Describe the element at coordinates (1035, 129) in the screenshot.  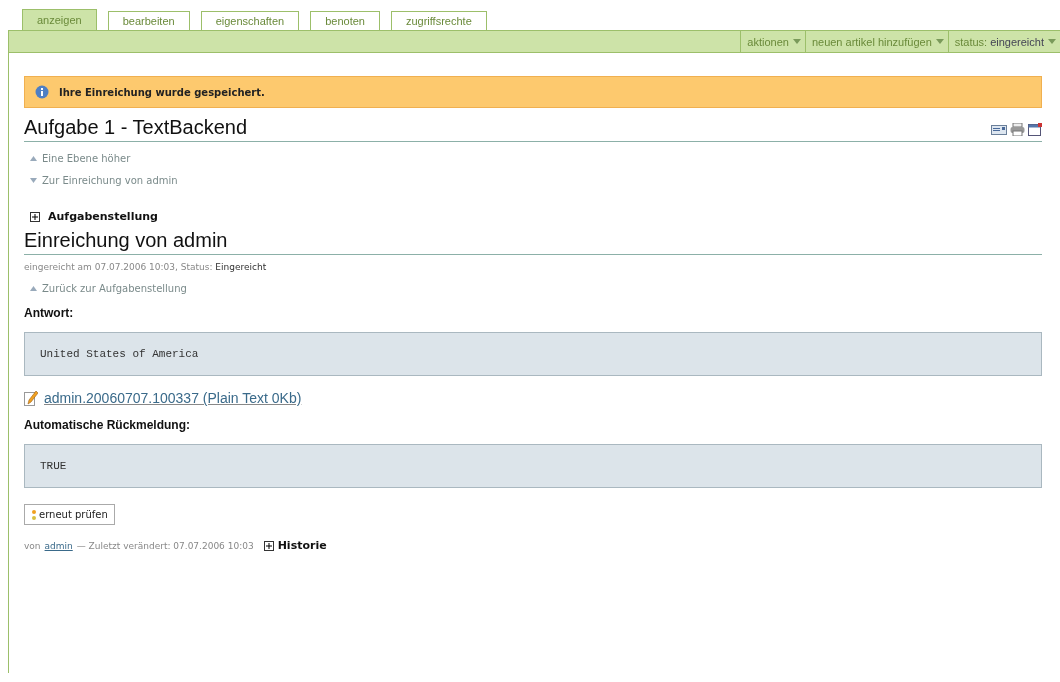
I see `window-icon` at that location.